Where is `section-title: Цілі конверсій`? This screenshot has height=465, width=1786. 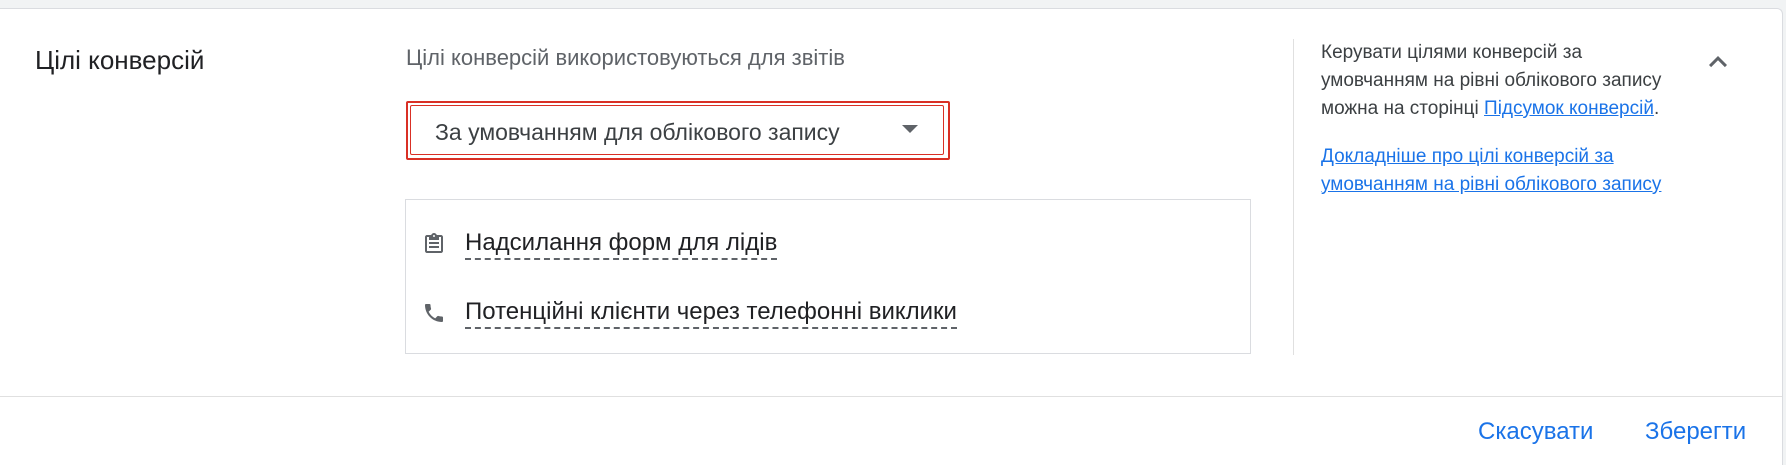 section-title: Цілі конверсій is located at coordinates (120, 60).